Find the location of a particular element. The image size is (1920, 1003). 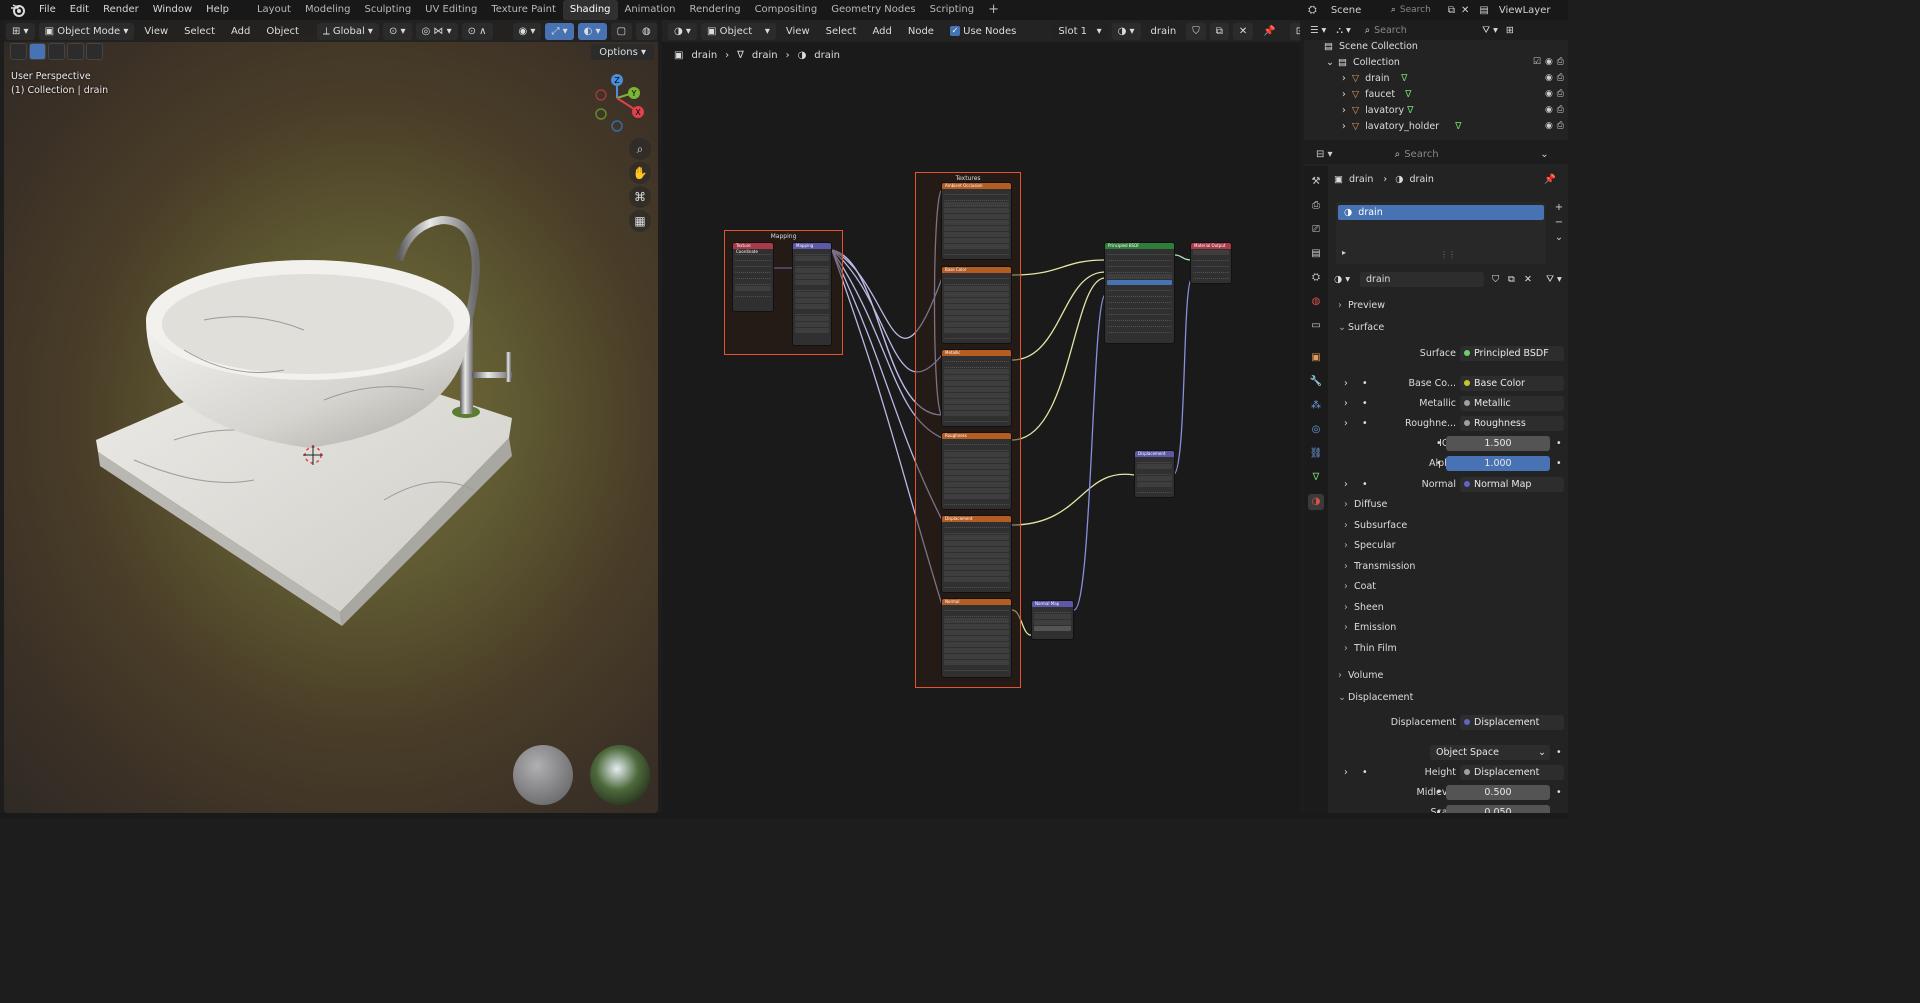

displacement-field: Displacement is located at coordinates (1512, 722).